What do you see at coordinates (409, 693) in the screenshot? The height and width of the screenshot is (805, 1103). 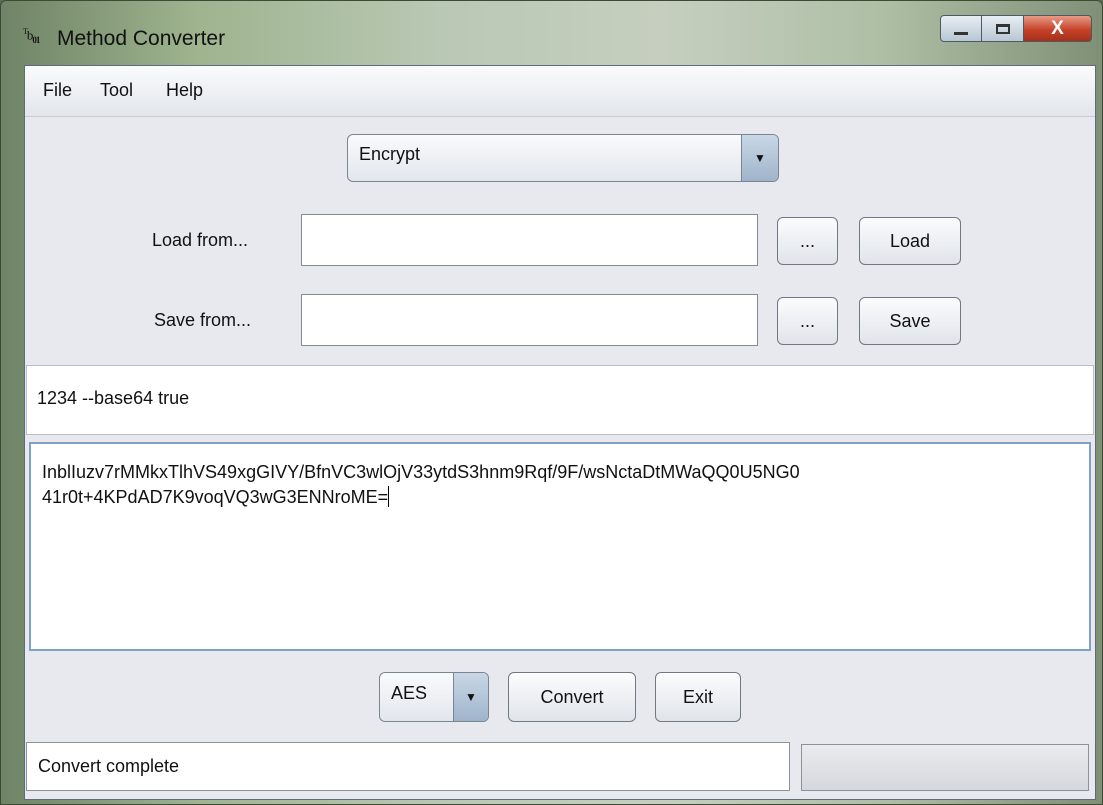 I see `algorithm-select-value: AES` at bounding box center [409, 693].